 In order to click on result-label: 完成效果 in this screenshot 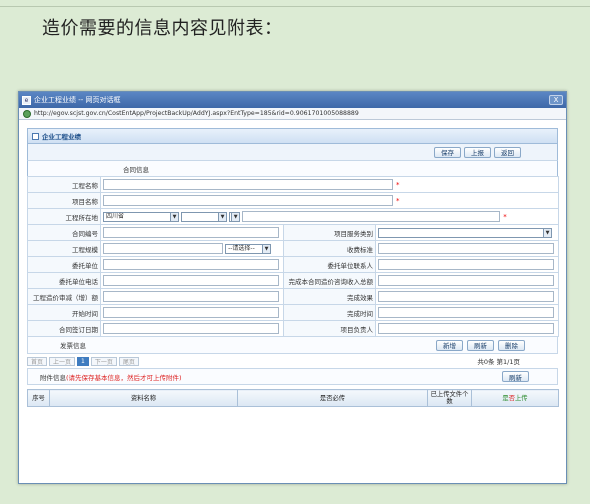, I will do `click(329, 296)`.